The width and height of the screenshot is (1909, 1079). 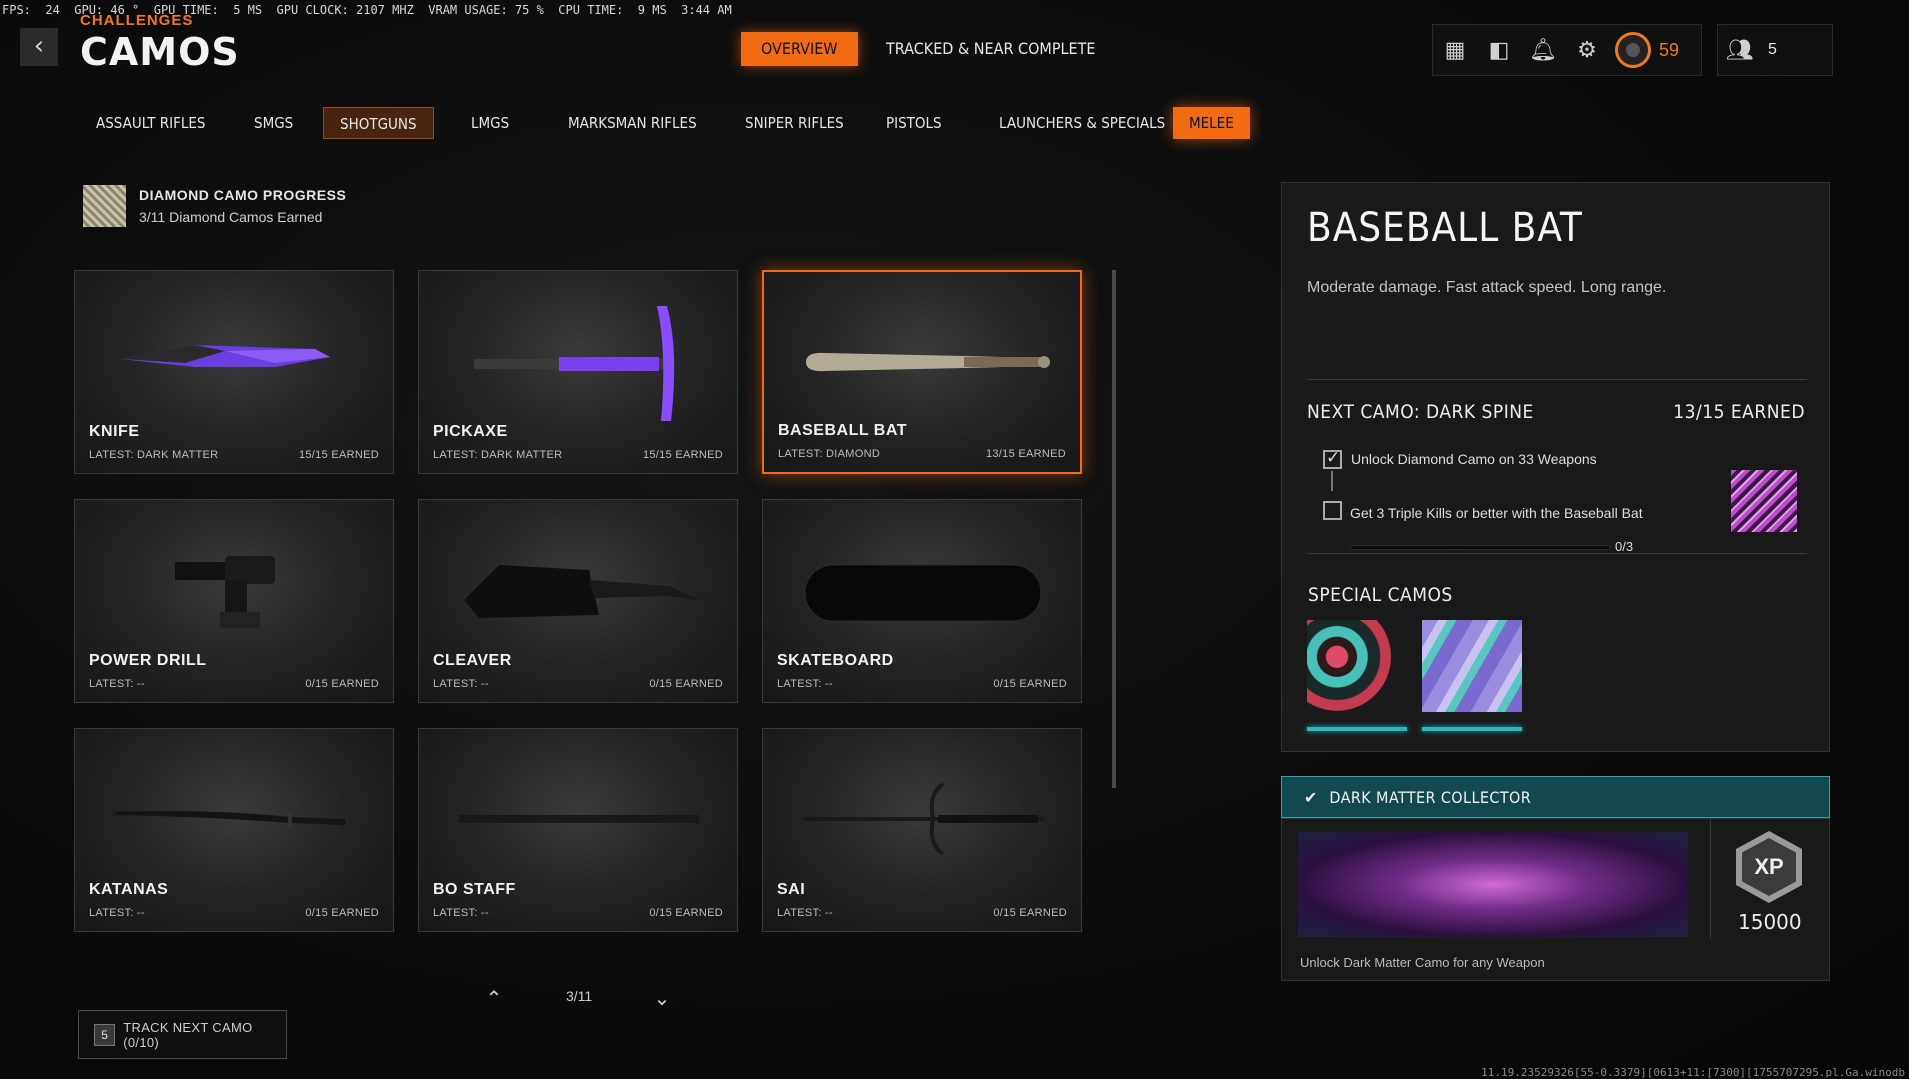 I want to click on weapon-card-skateboard: SKATEBOARD LATEST: -- 0/15 EARNED, so click(x=922, y=601).